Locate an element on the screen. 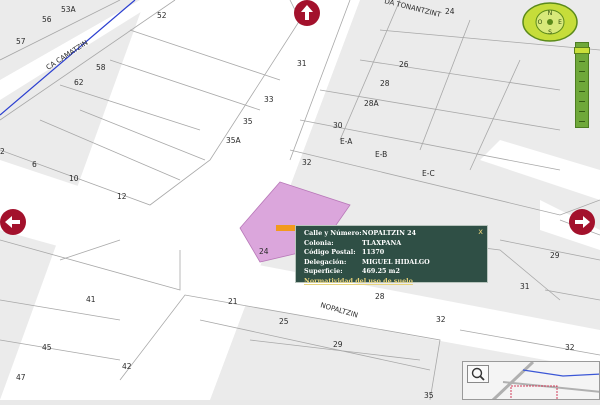  lot-number: 42 is located at coordinates (127, 366).